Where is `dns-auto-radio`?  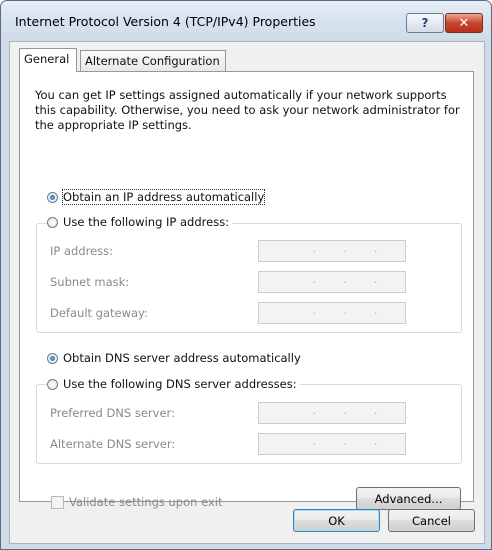
dns-auto-radio is located at coordinates (52, 358).